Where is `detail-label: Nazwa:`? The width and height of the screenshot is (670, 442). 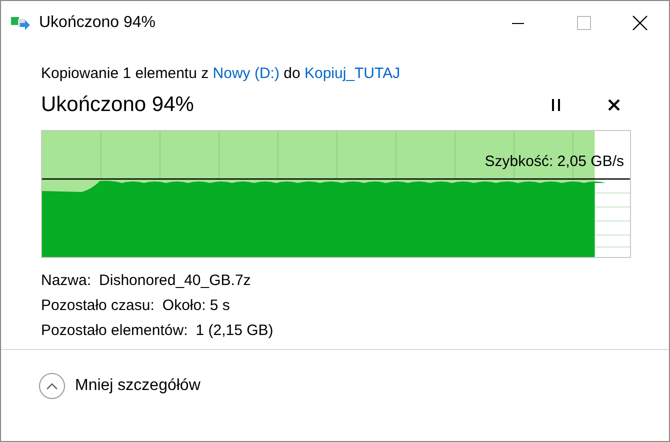
detail-label: Nazwa: is located at coordinates (66, 280).